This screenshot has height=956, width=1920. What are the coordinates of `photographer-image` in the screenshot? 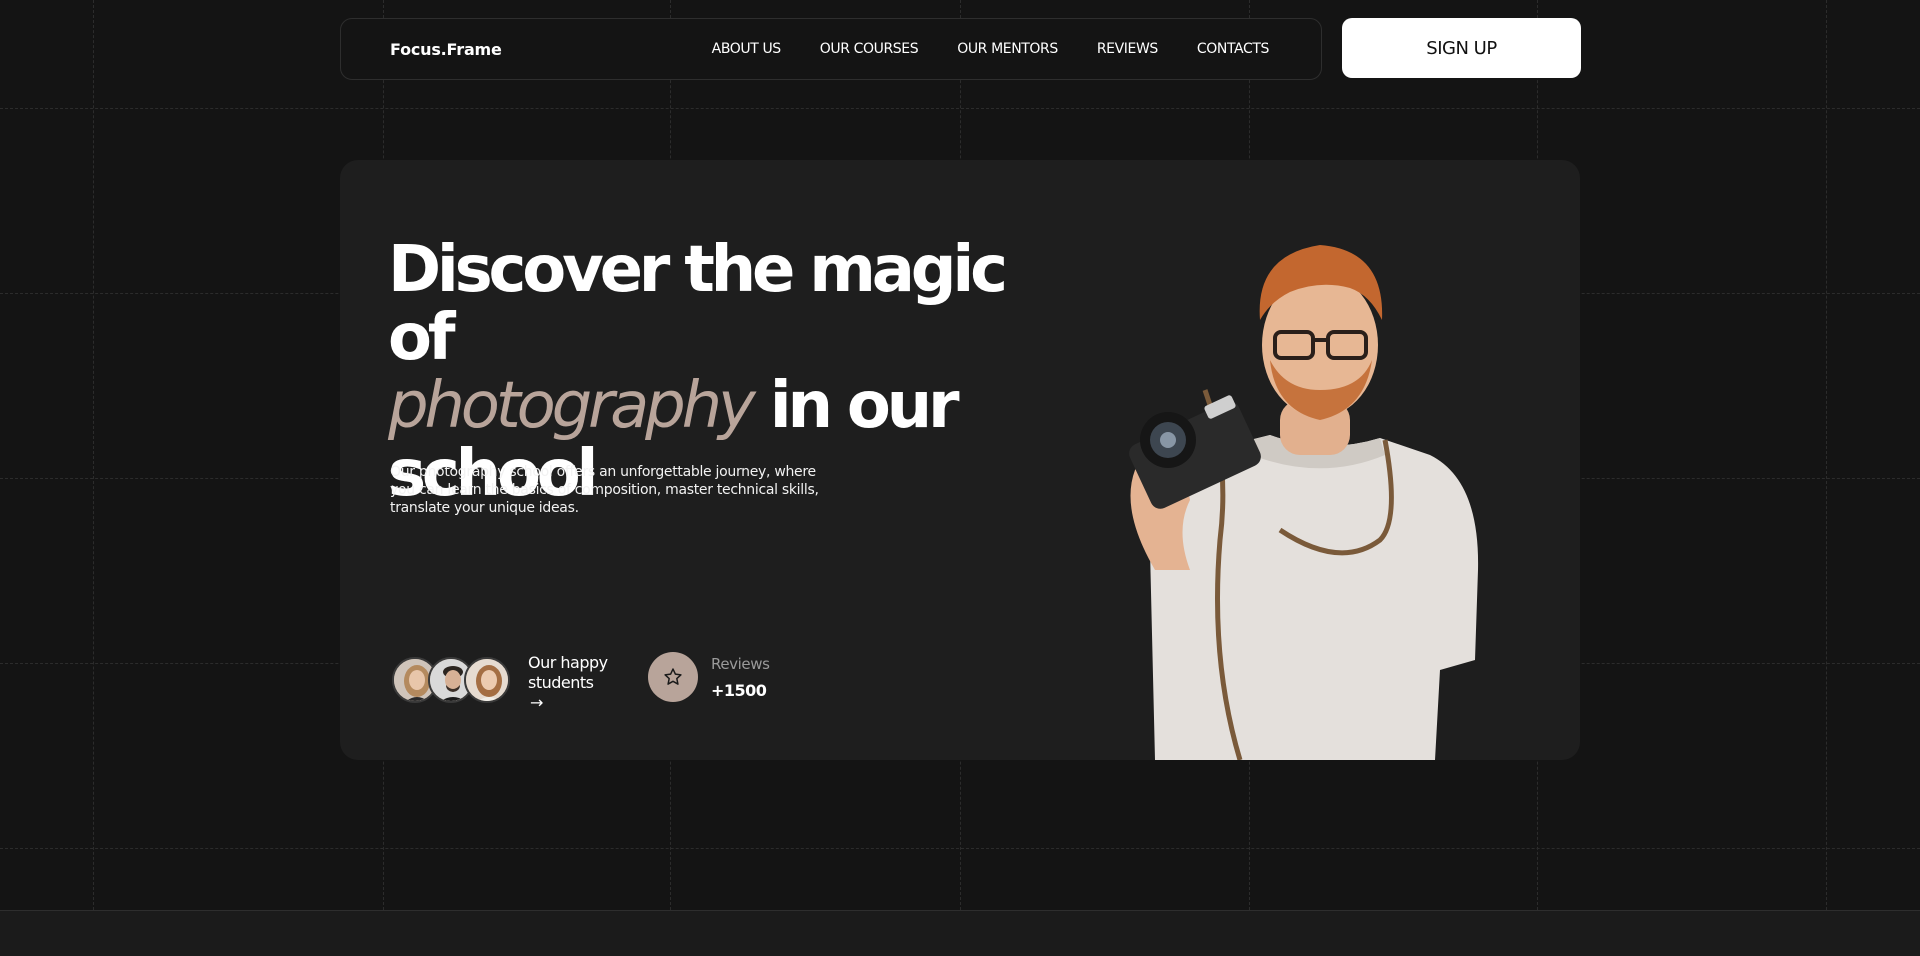 It's located at (1304, 502).